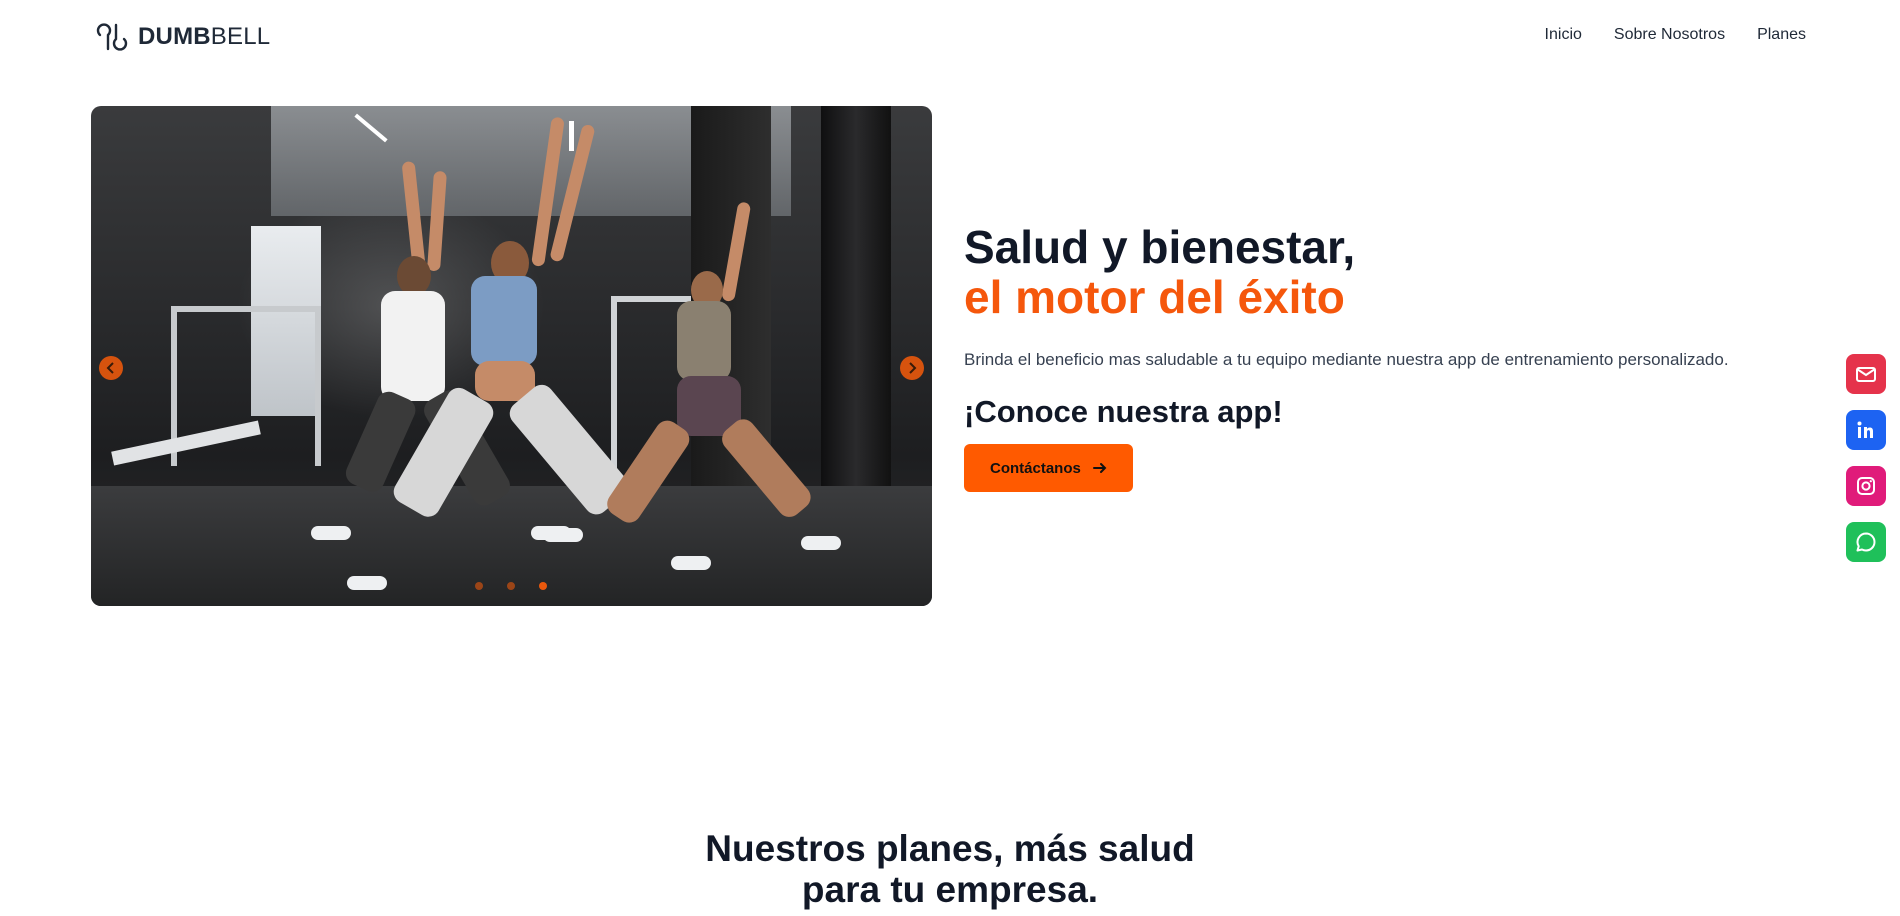 The width and height of the screenshot is (1900, 916). I want to click on nav-sobre-nosotros: Sobre Nosotros, so click(1669, 35).